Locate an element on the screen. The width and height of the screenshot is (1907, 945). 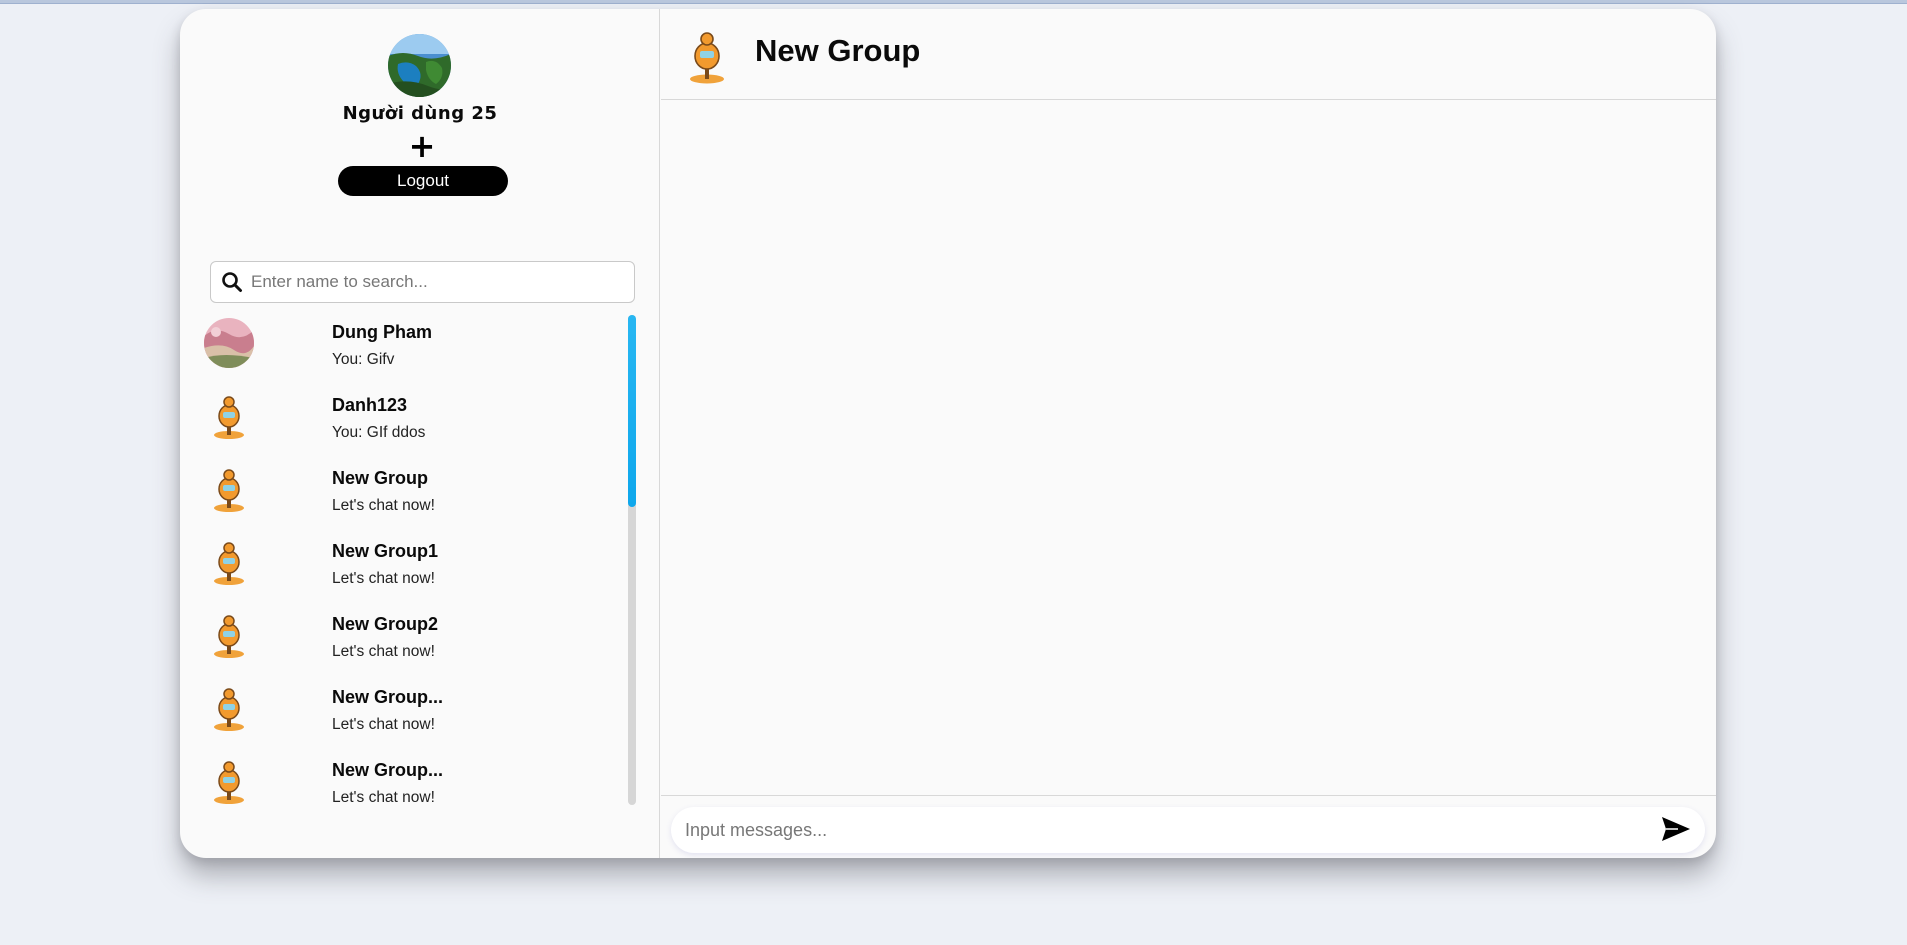
send-button is located at coordinates (1676, 830).